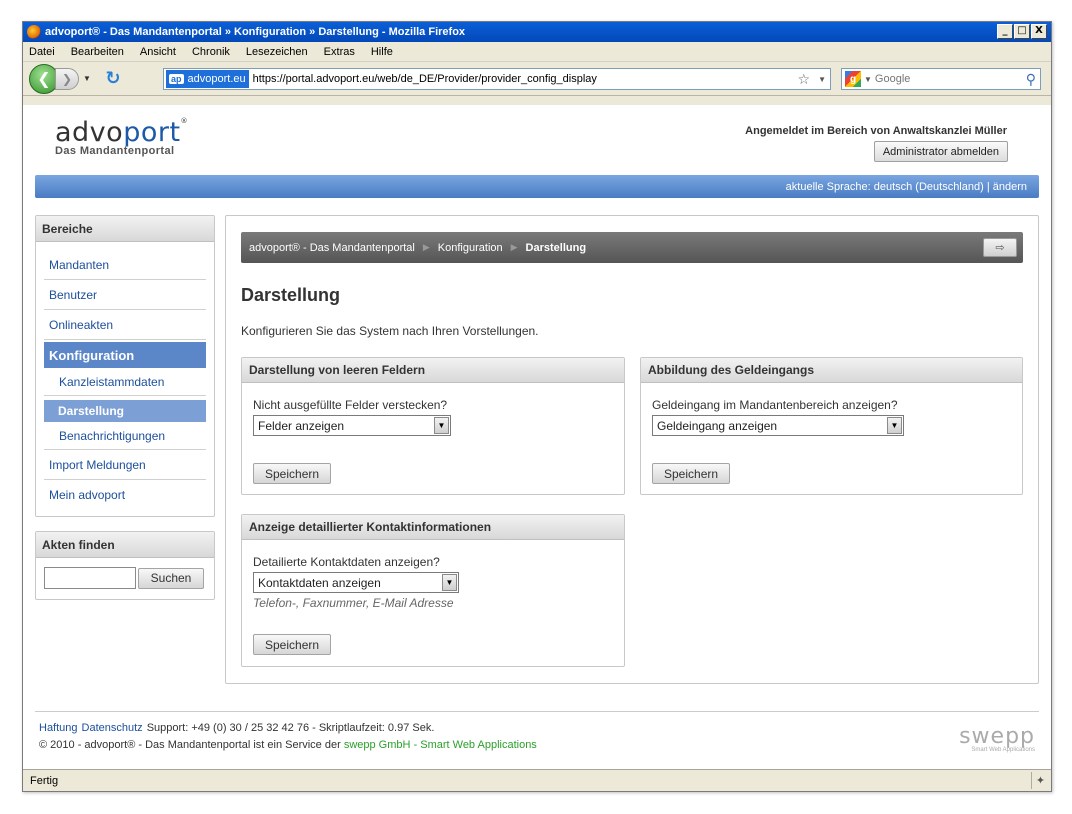 The width and height of the screenshot is (1072, 814). Describe the element at coordinates (440, 745) in the screenshot. I see `footer-service-link: swepp GmbH - Smart Web Applications` at that location.